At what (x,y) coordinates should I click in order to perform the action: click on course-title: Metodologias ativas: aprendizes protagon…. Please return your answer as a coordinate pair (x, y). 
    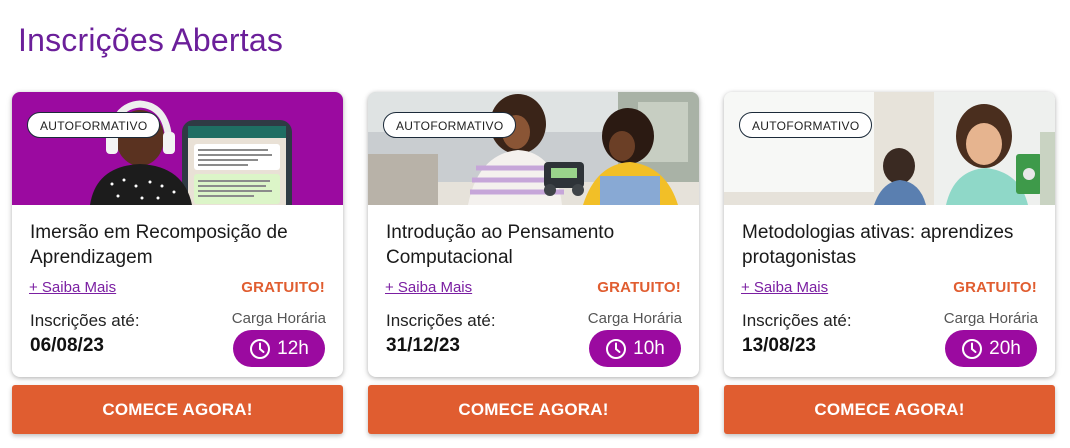
    Looking at the image, I should click on (878, 245).